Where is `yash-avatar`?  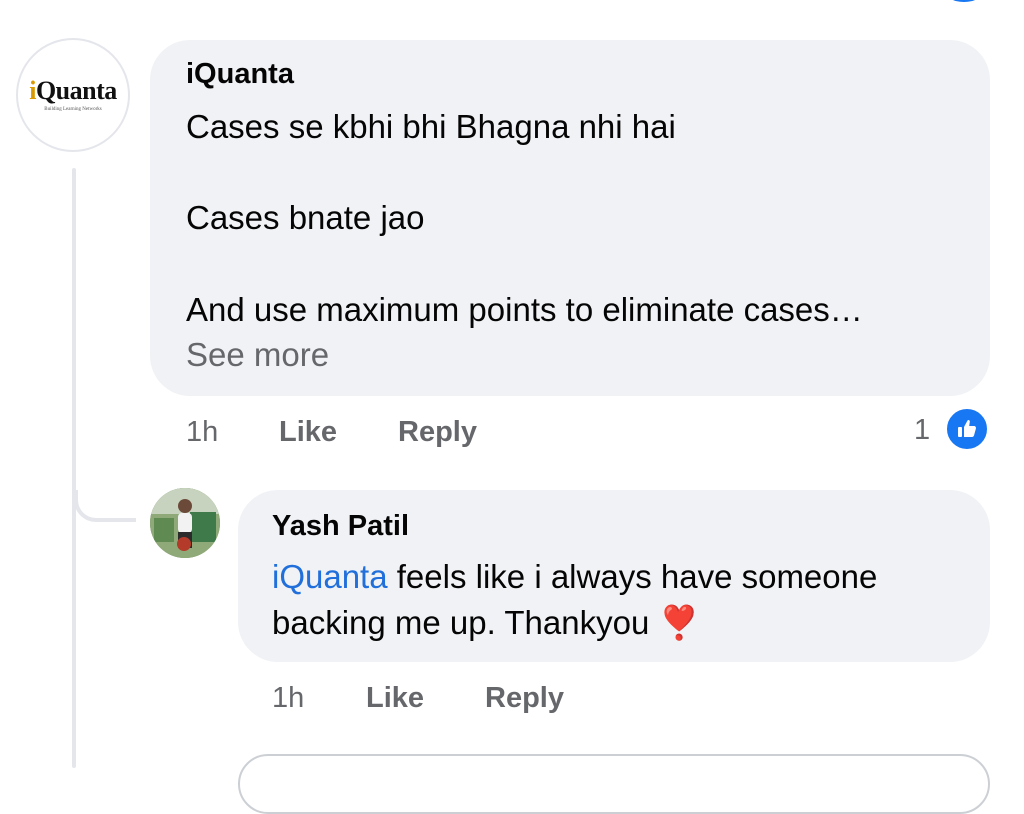 yash-avatar is located at coordinates (185, 523).